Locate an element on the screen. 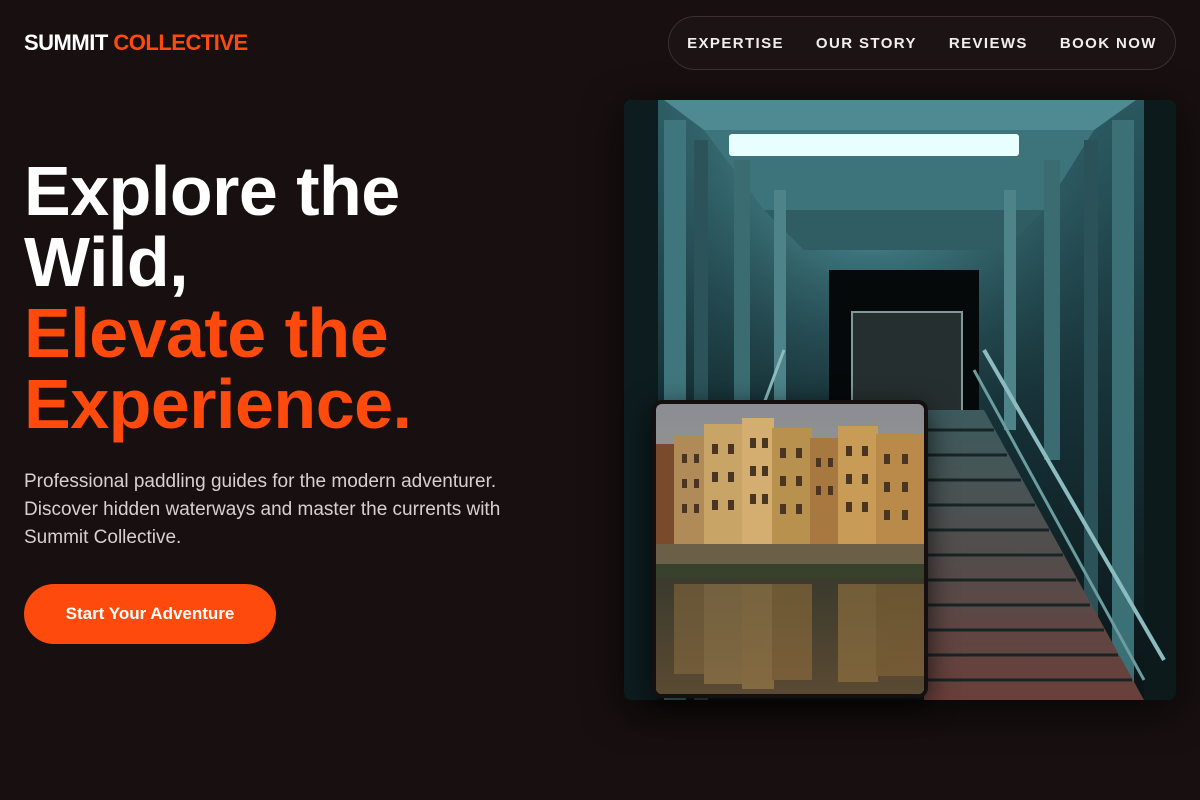 Image resolution: width=1200 pixels, height=800 pixels. nav-link-our-story: OUR STORY is located at coordinates (866, 43).